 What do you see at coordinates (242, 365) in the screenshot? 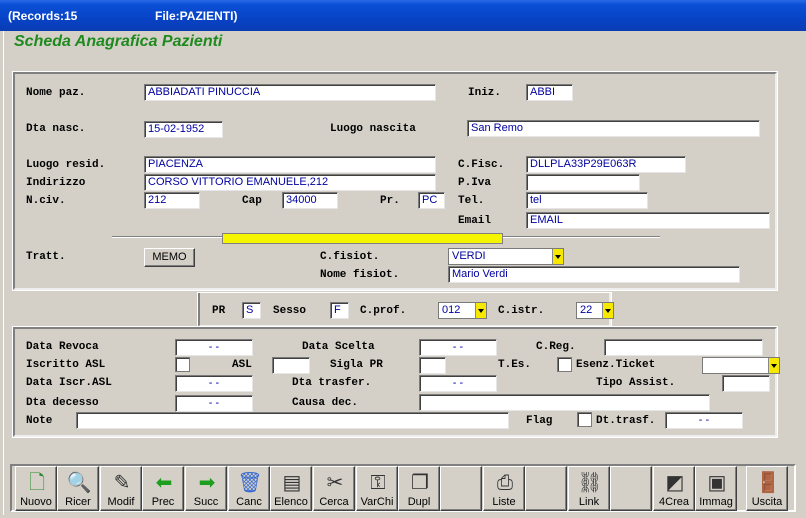
I see `asl-label: ASL` at bounding box center [242, 365].